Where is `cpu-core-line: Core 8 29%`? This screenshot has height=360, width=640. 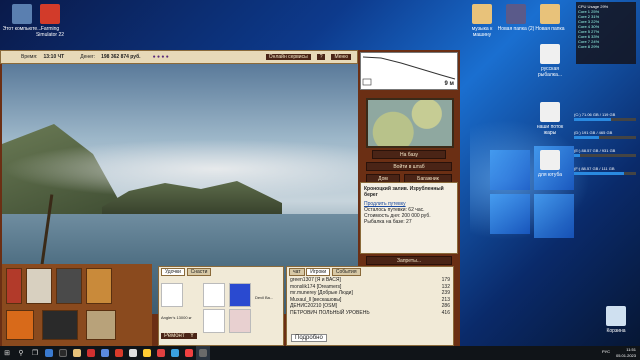
cpu-core-line: Core 8 29% is located at coordinates (589, 46).